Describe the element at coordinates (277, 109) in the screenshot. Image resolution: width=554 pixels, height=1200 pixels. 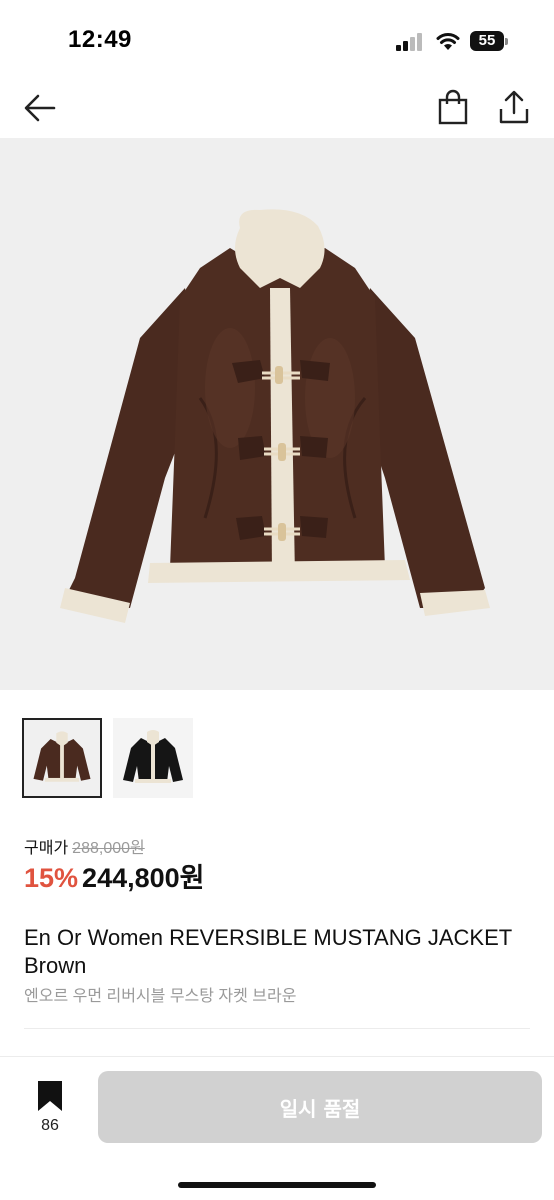
I see `top-nav` at that location.